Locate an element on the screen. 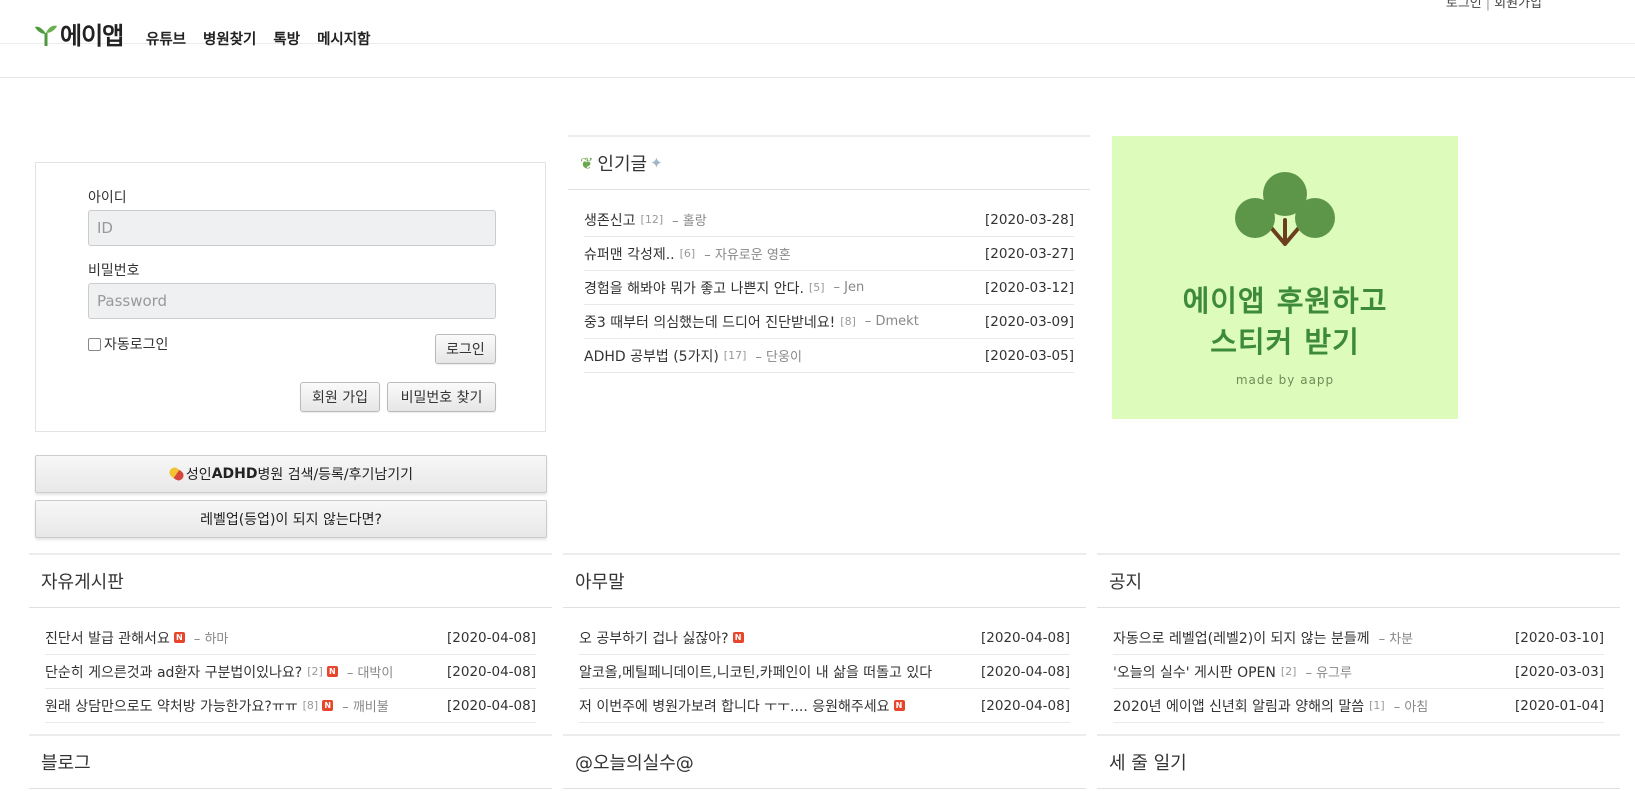 This screenshot has height=791, width=1635. board-title: 블로그 is located at coordinates (290, 761).